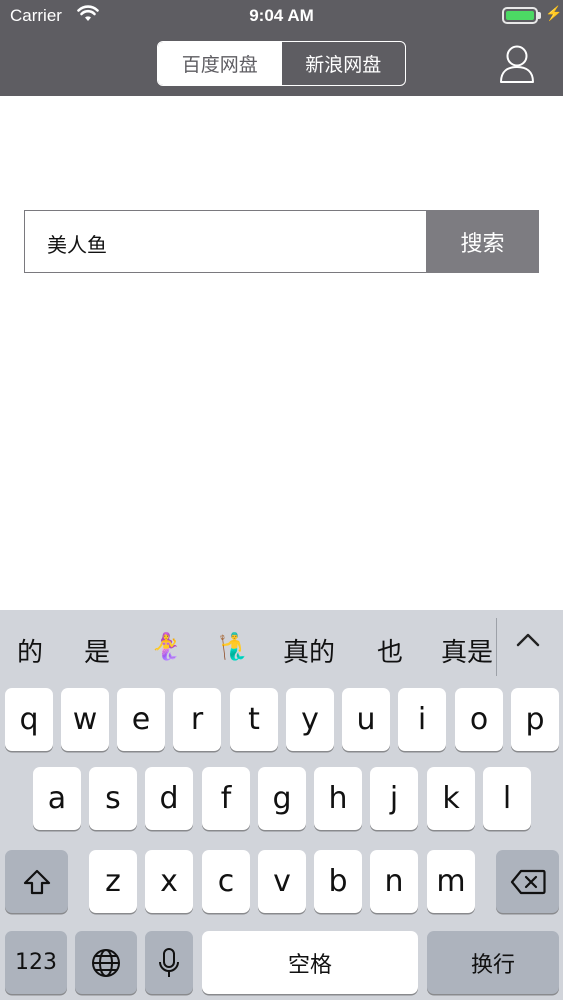  I want to click on candidate-item: 的, so click(30, 650).